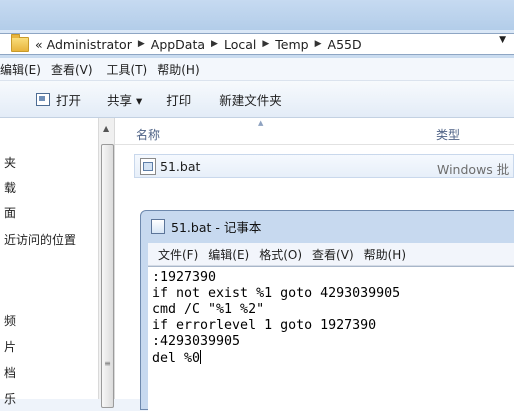  I want to click on breadcrumb-temp: Temp, so click(291, 44).